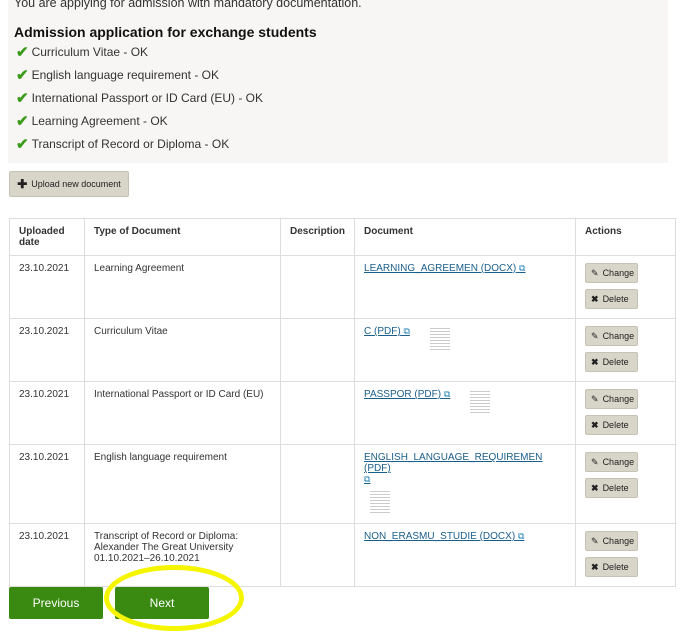  Describe the element at coordinates (182, 413) in the screenshot. I see `document-type: International Passport or ID Card (EU)` at that location.